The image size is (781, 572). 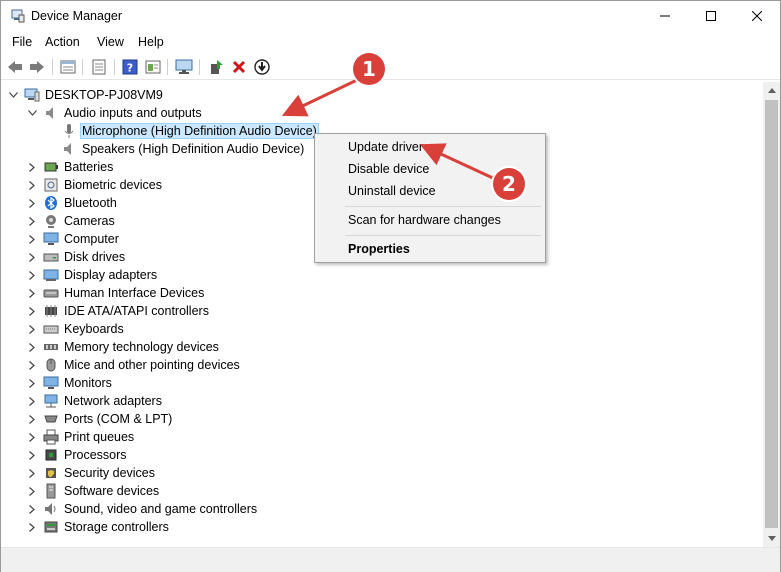 I want to click on help-icon: ?, so click(x=130, y=67).